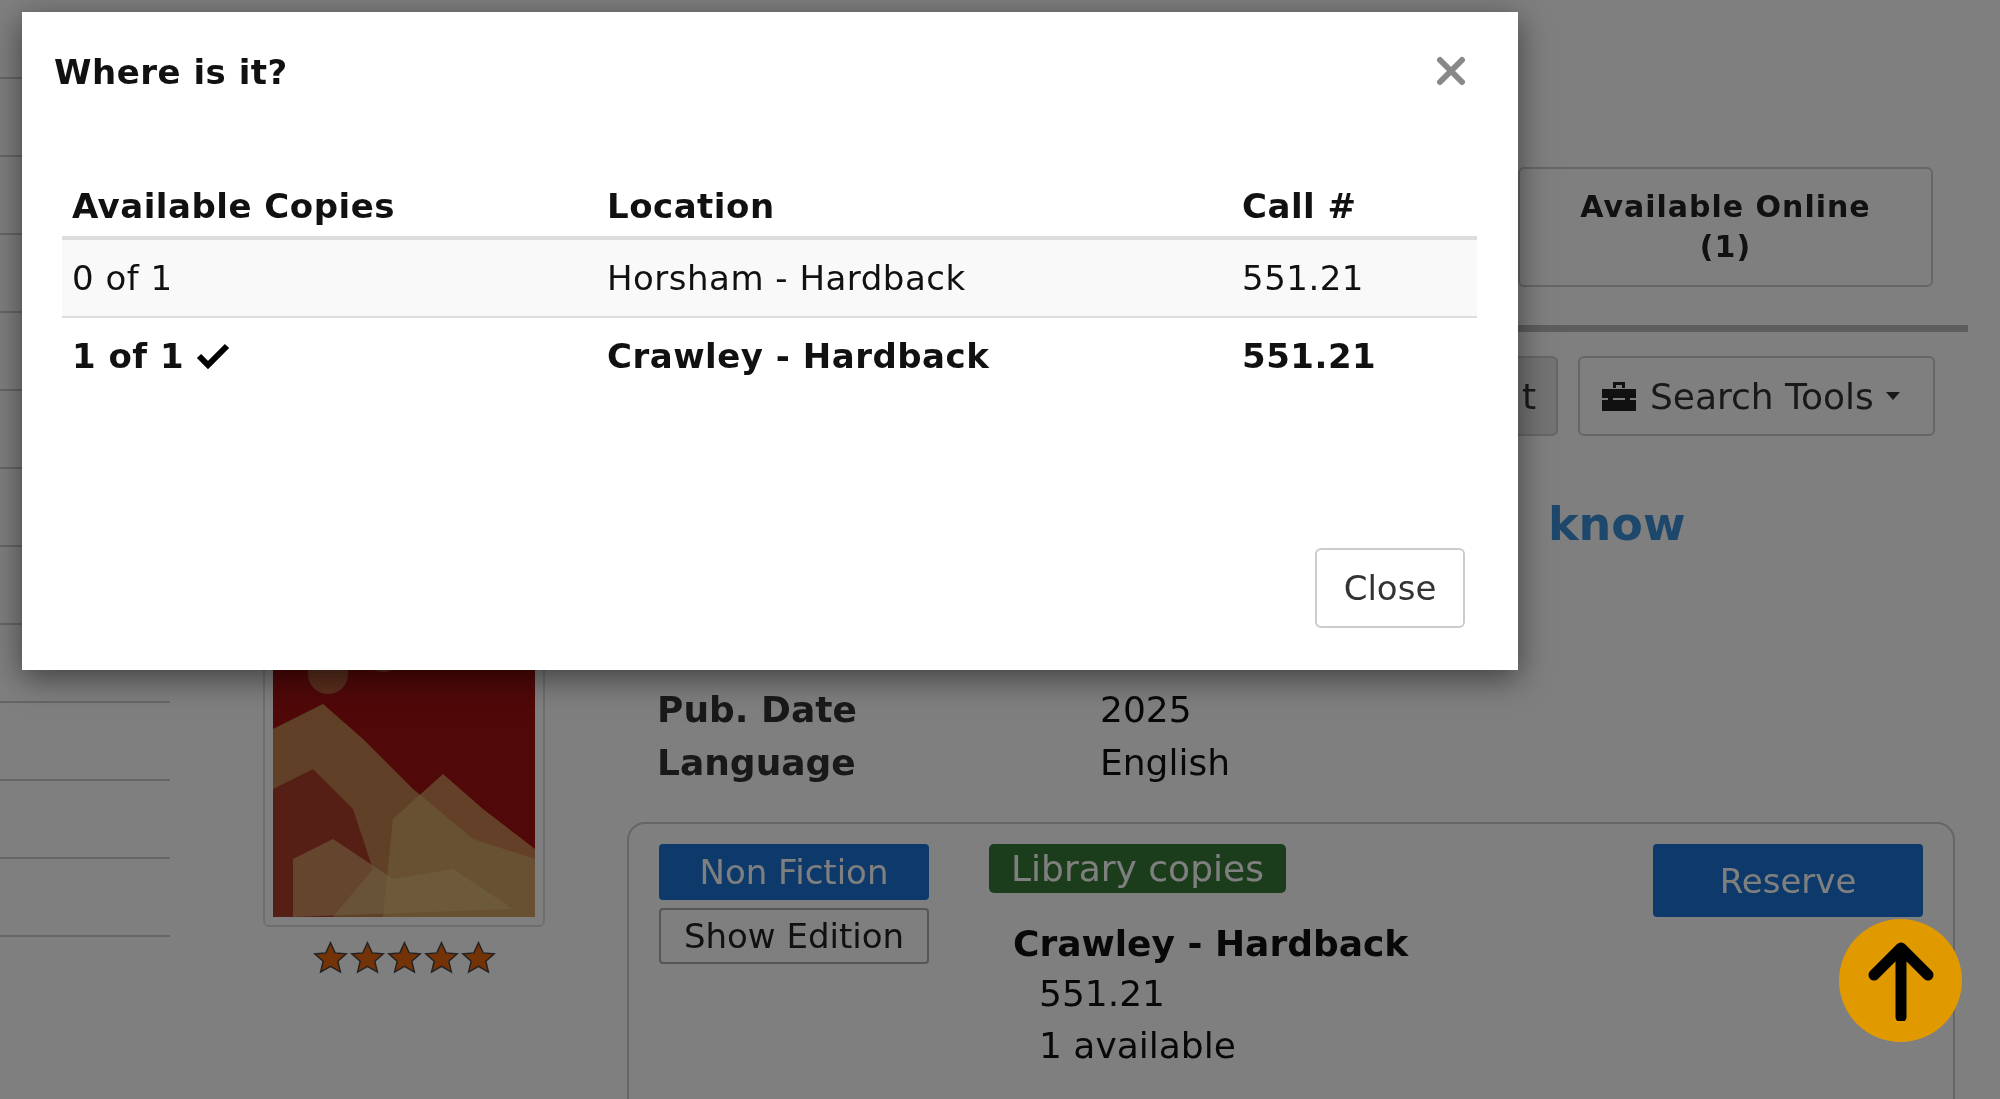 This screenshot has width=2000, height=1099. Describe the element at coordinates (794, 936) in the screenshot. I see `show-edition-button: Show Edition` at that location.